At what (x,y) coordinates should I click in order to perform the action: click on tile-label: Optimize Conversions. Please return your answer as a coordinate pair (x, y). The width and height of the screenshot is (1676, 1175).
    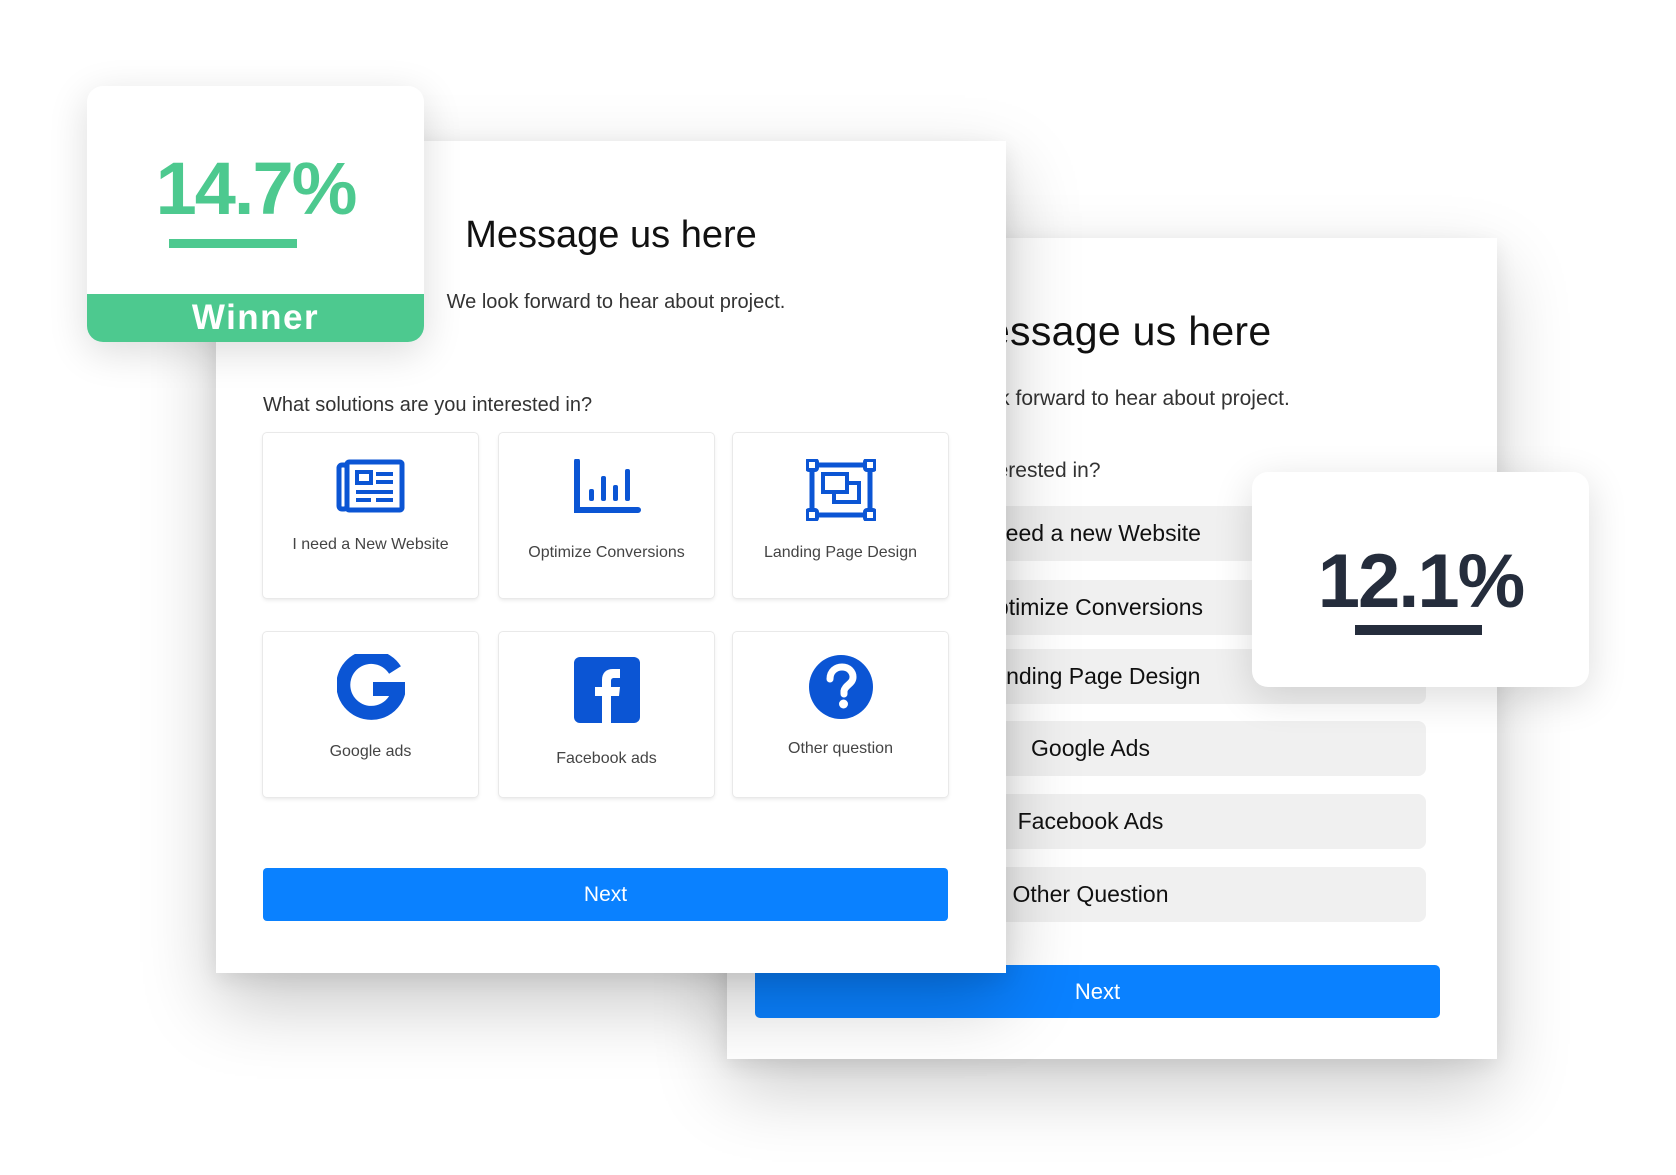
    Looking at the image, I should click on (606, 552).